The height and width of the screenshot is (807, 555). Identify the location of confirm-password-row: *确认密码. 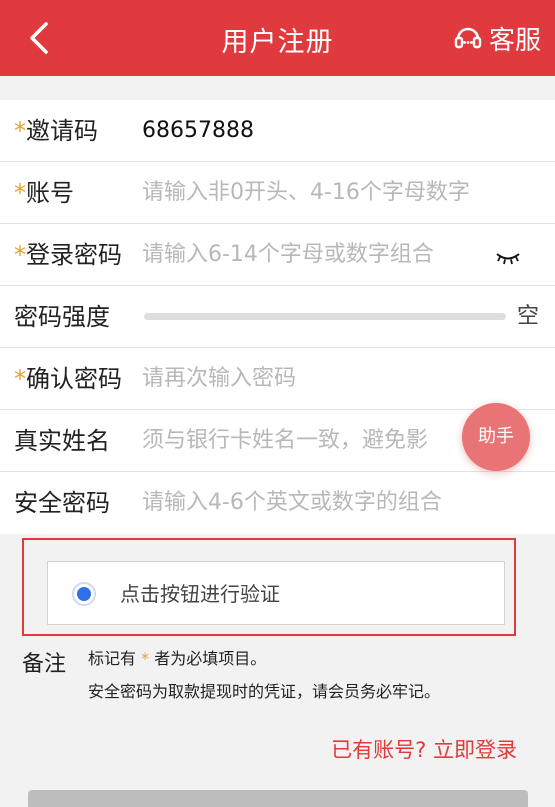
(277, 379).